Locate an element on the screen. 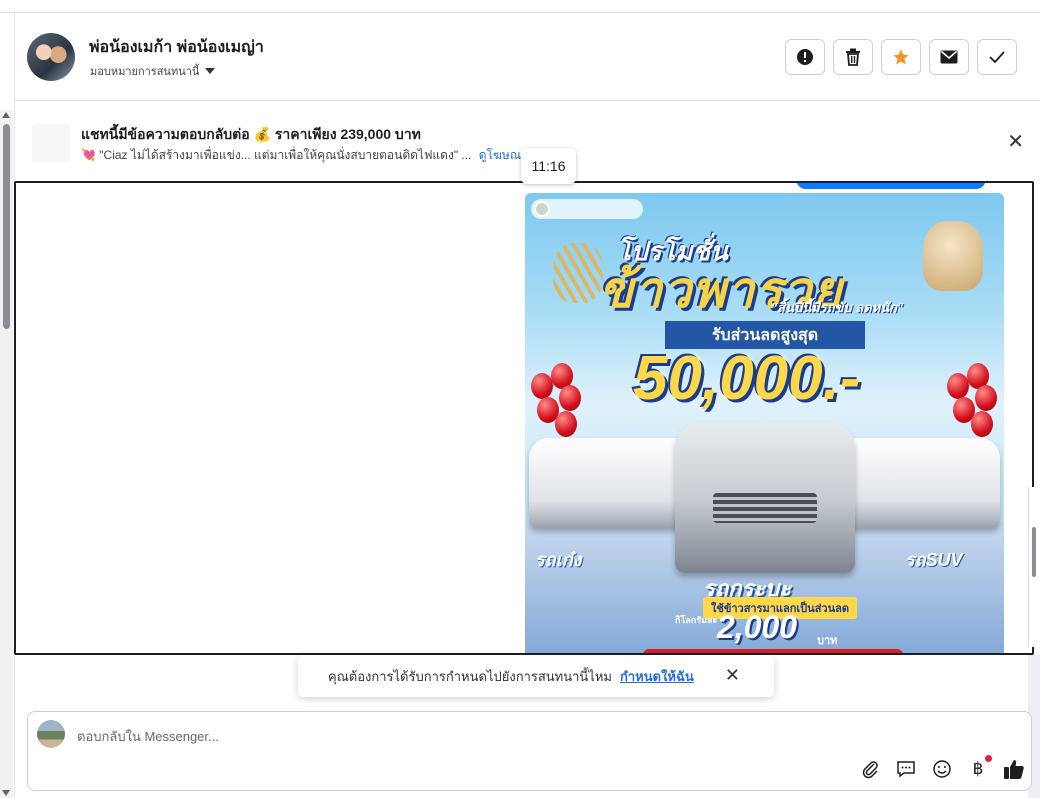 The height and width of the screenshot is (798, 1040). assign-dropdown: มอบหมายการสนทนานี้ is located at coordinates (153, 71).